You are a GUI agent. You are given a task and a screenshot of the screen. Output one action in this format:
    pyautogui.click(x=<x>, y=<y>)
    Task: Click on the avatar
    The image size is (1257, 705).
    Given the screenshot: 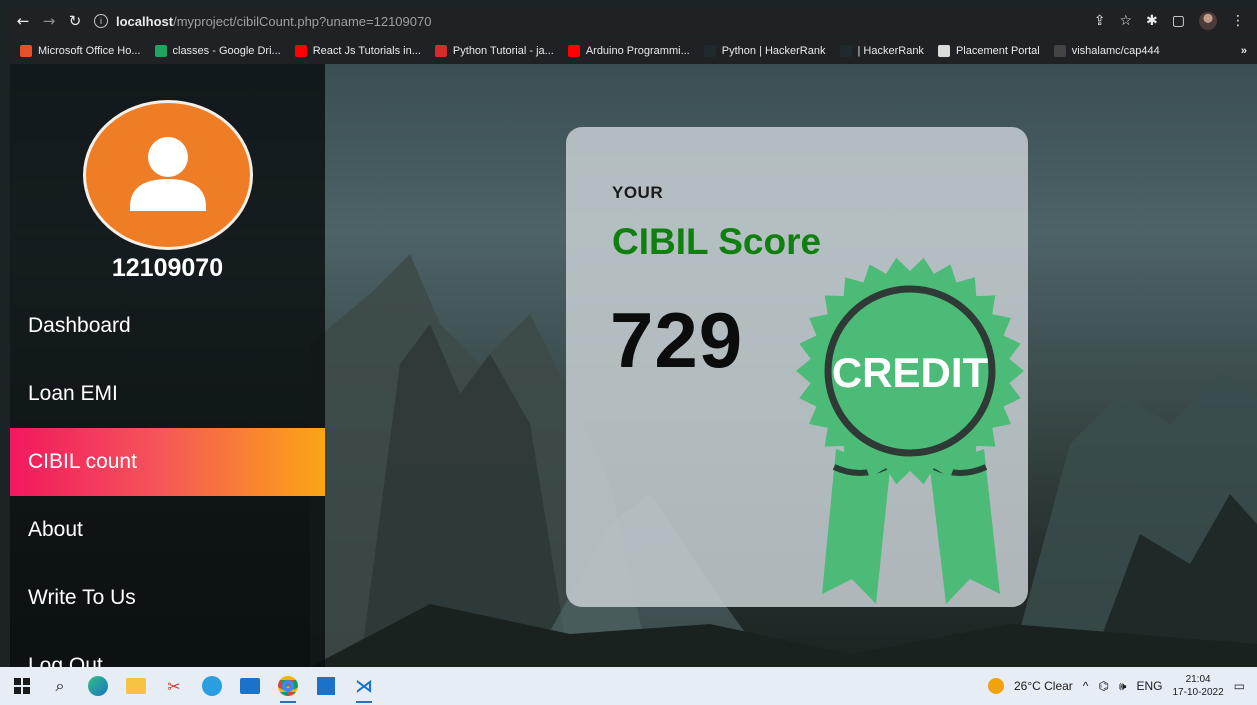 What is the action you would take?
    pyautogui.click(x=168, y=175)
    